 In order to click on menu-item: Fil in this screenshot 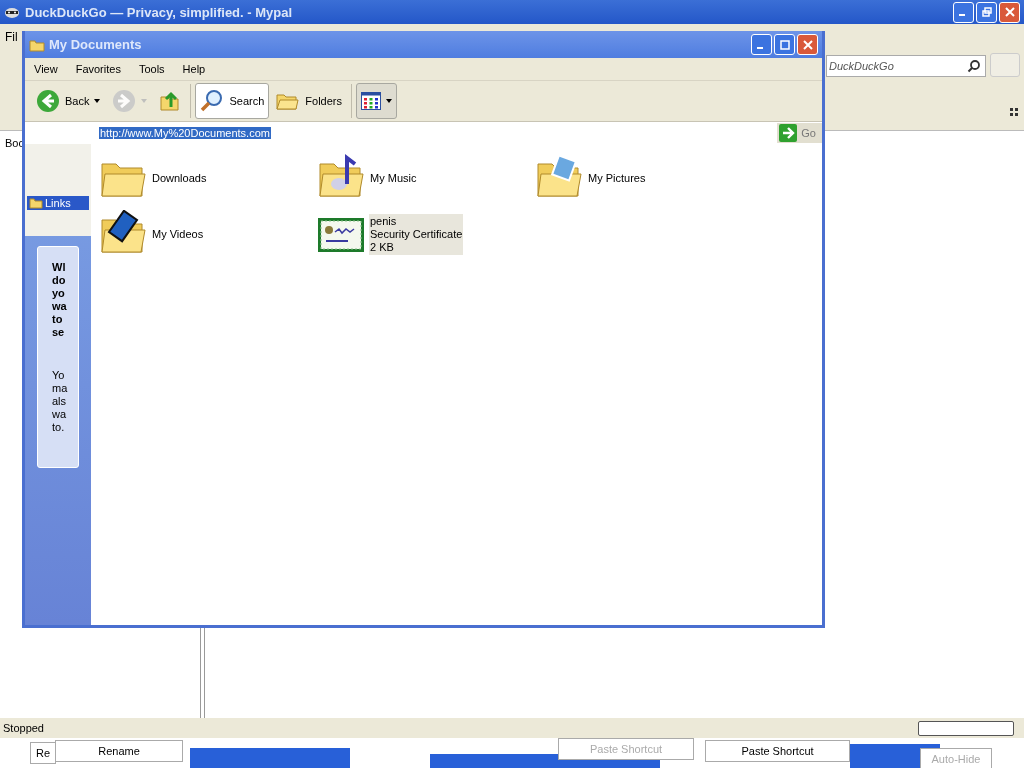, I will do `click(11, 37)`.